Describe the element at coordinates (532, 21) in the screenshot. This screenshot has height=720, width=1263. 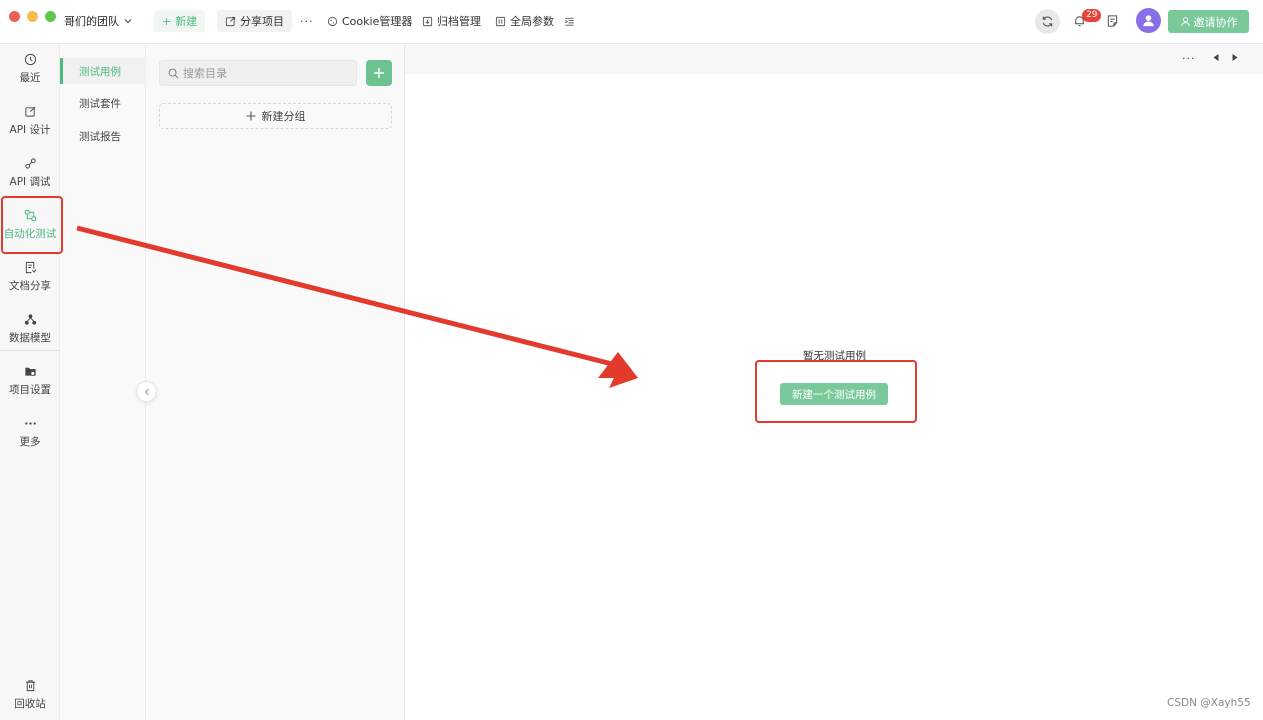
I see `global-label: 全局参数` at that location.